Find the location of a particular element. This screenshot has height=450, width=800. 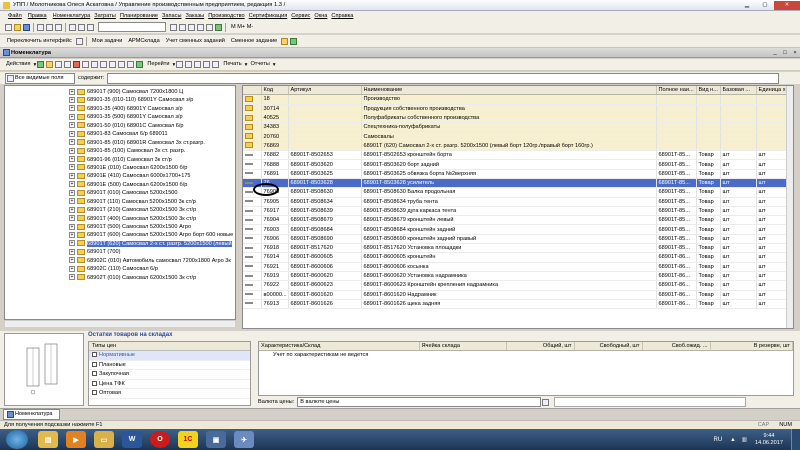

clipboard-icon is located at coordinates (200, 27).